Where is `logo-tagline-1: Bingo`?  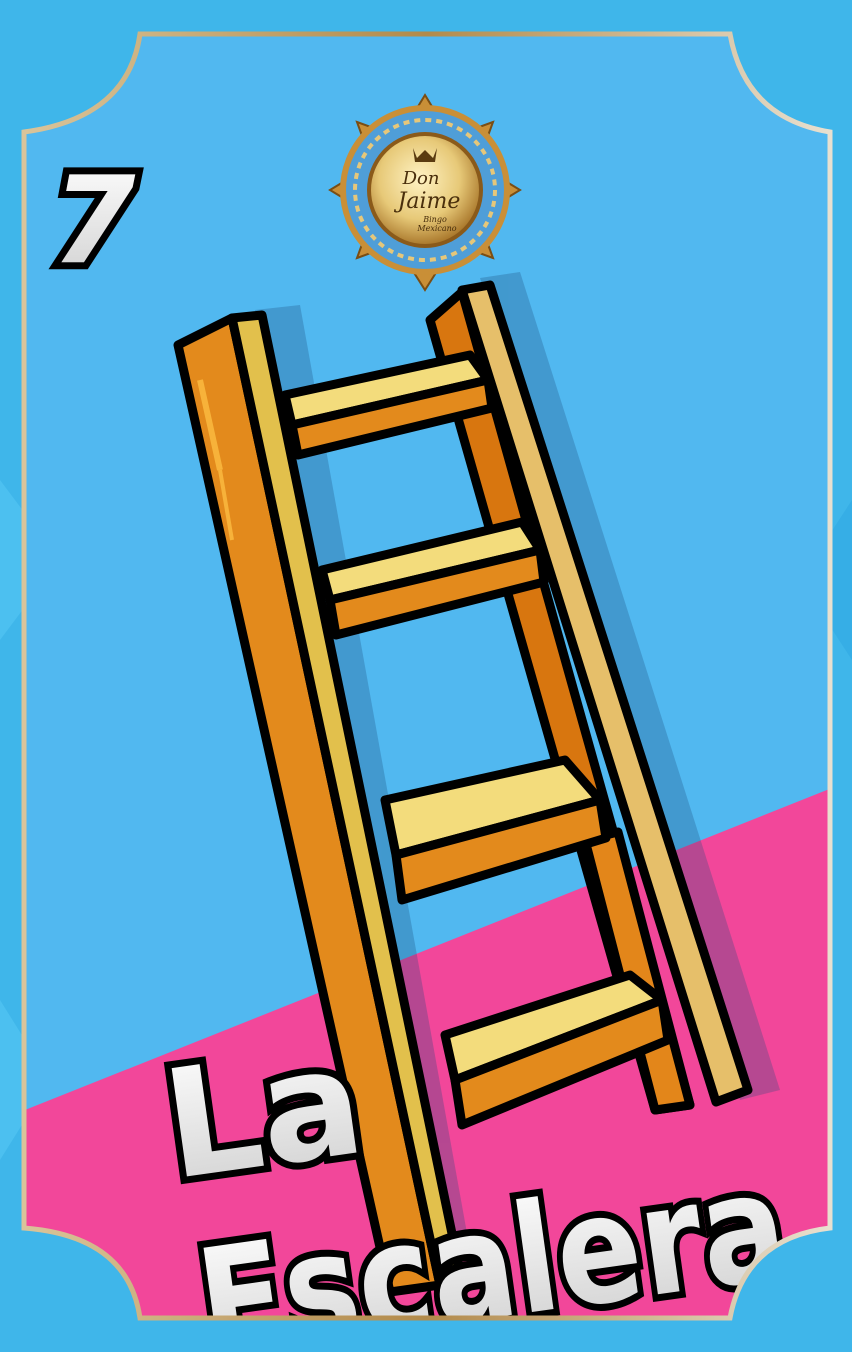
logo-tagline-1: Bingo is located at coordinates (434, 219).